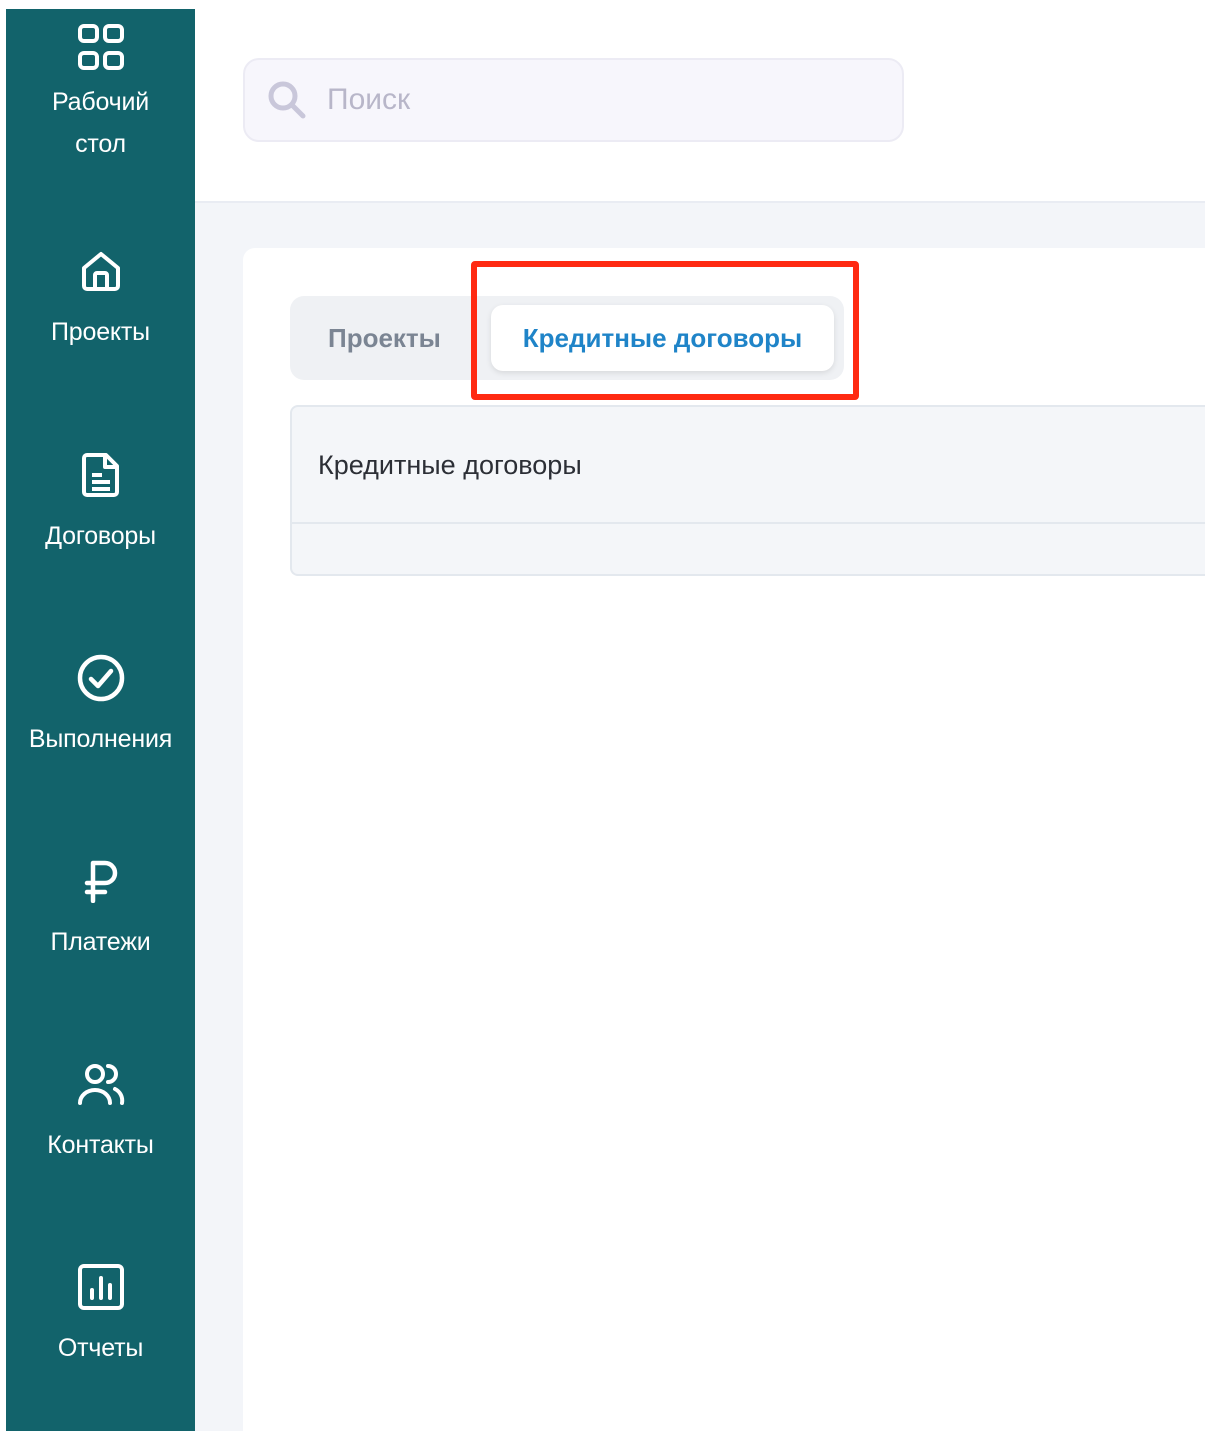  Describe the element at coordinates (747, 490) in the screenshot. I see `credit-agreements-panel: Кредитные договоры` at that location.